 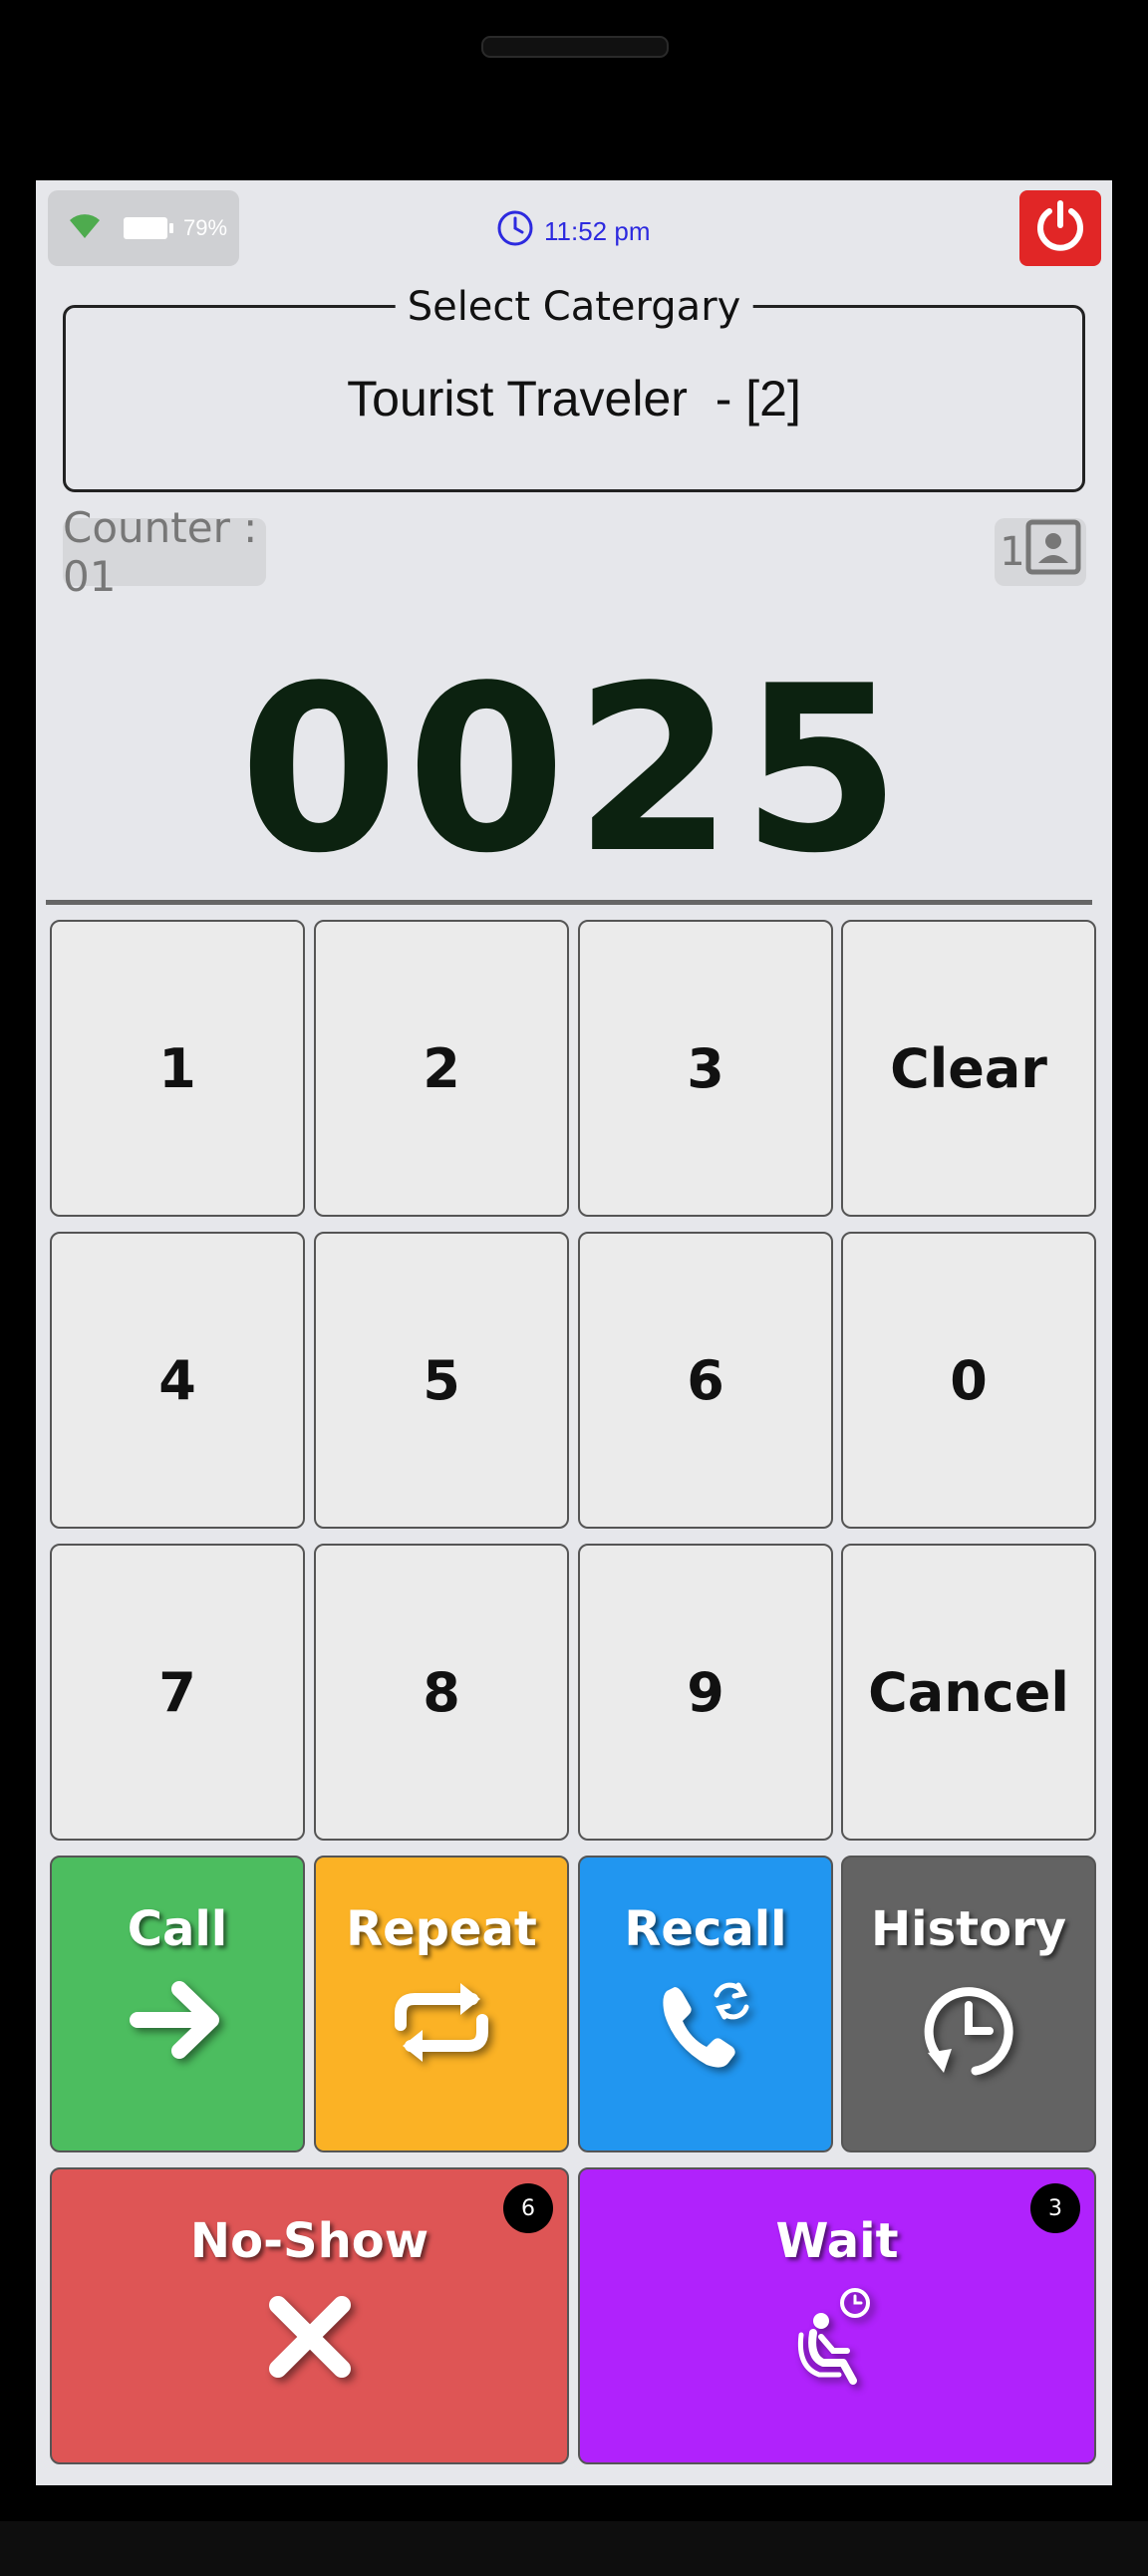 I want to click on profile-count: 1, so click(x=1012, y=552).